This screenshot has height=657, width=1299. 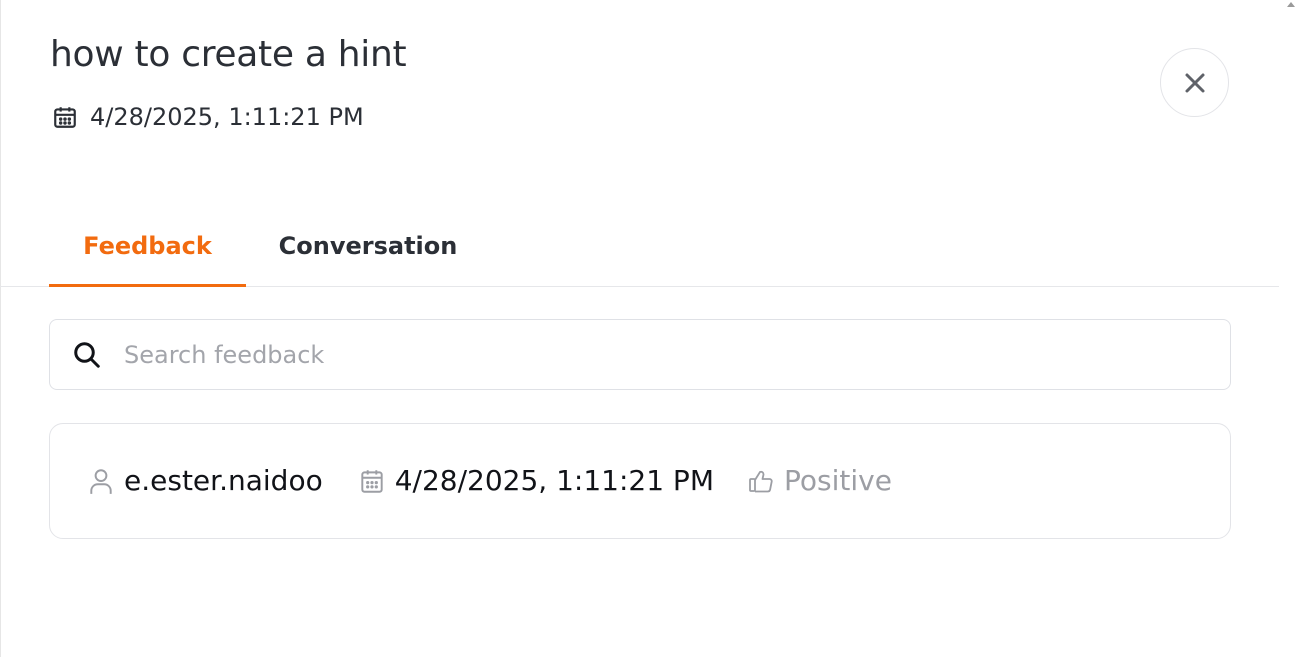 What do you see at coordinates (0, 328) in the screenshot?
I see `panel-left-edge` at bounding box center [0, 328].